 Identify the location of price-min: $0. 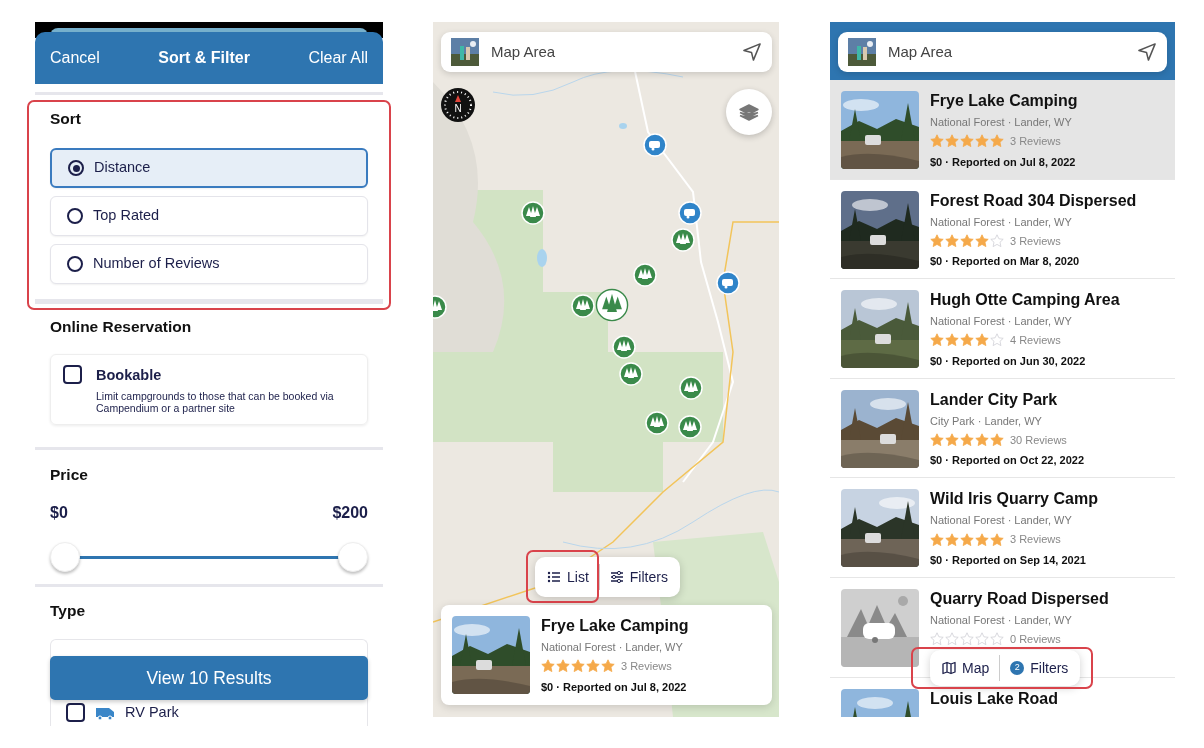
(59, 512).